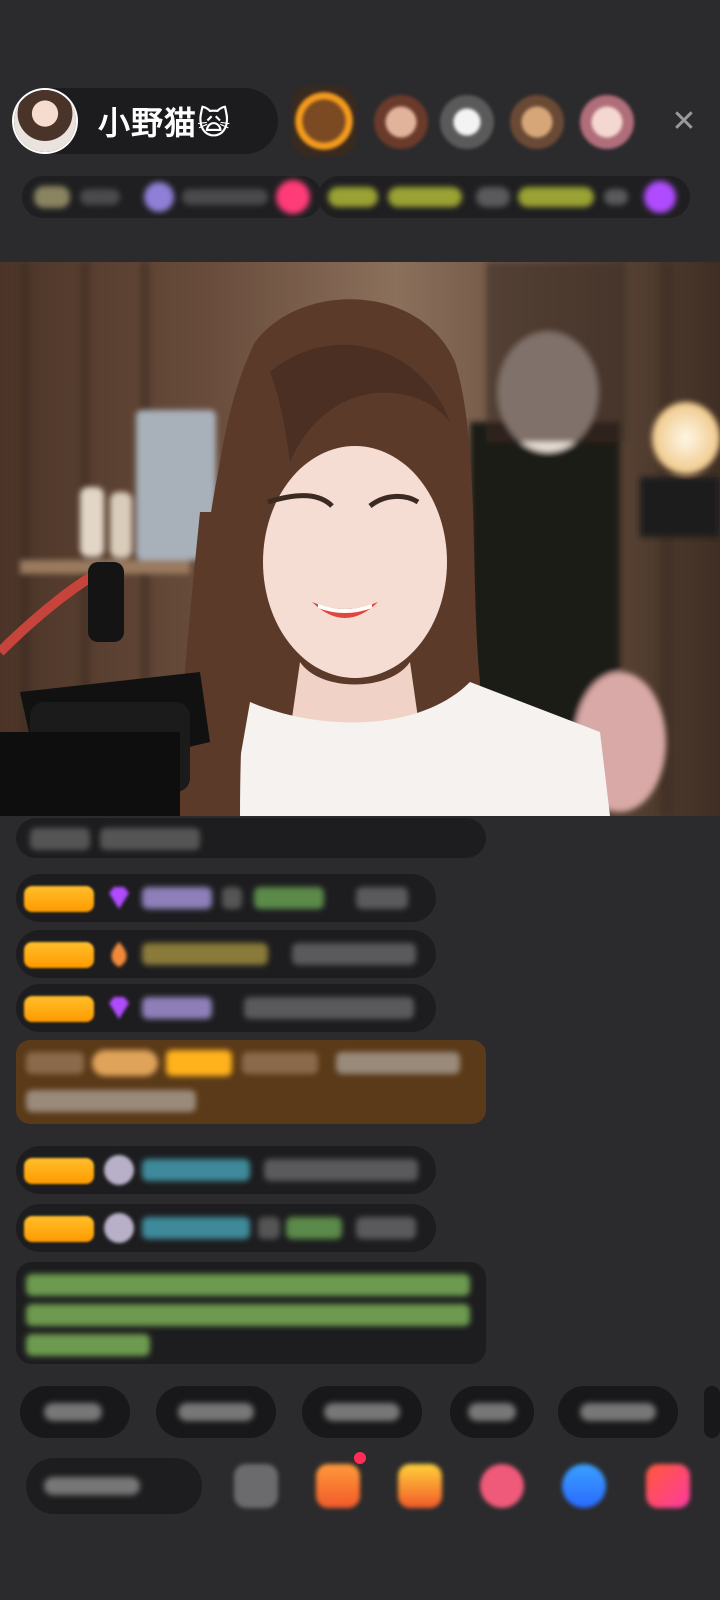  What do you see at coordinates (114, 1486) in the screenshot?
I see `chat-input` at bounding box center [114, 1486].